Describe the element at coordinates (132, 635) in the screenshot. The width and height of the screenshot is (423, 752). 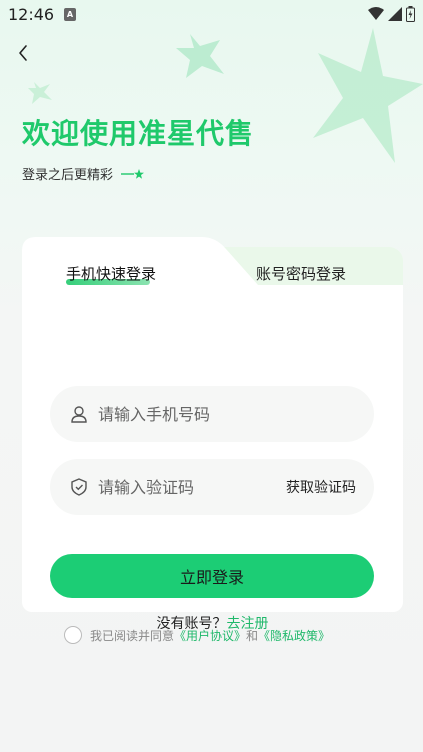
I see `agreement-prefix: 我已阅读并同意` at that location.